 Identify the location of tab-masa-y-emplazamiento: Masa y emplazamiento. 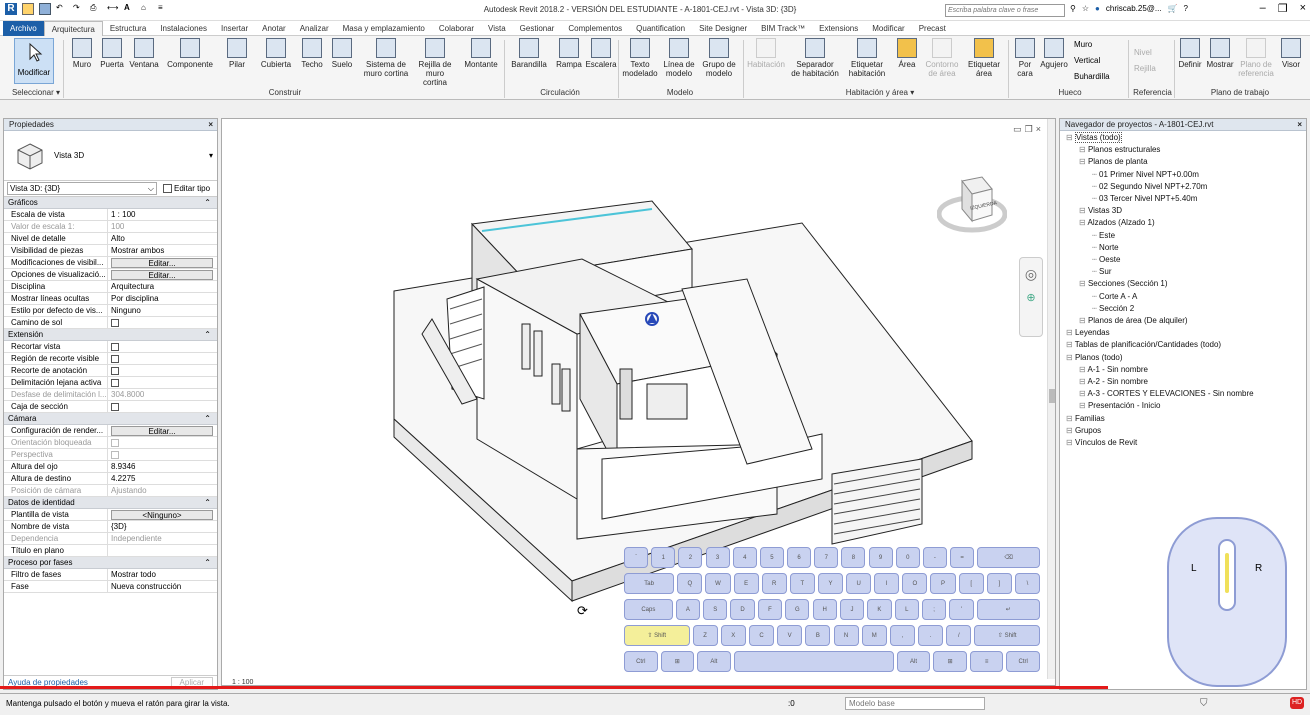
(384, 28).